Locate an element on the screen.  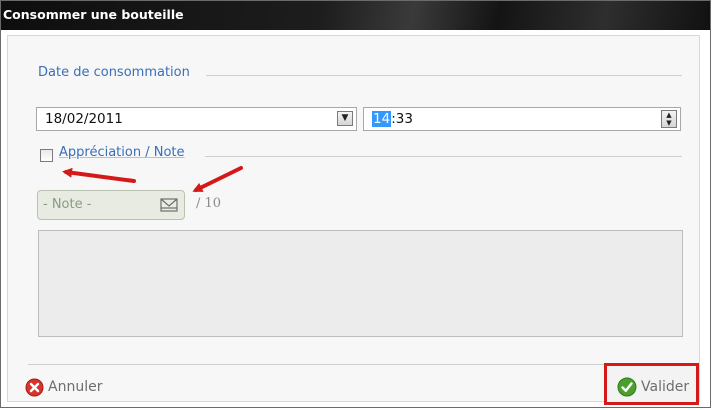
time-field: 14:33 ▲ ▼ is located at coordinates (522, 119).